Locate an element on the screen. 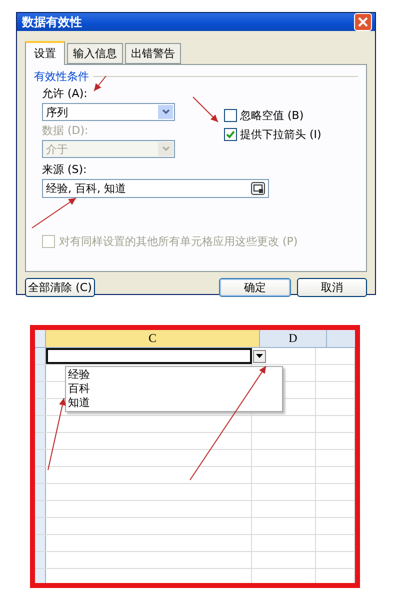 The height and width of the screenshot is (606, 412). dropdown-item: 知道 is located at coordinates (174, 403).